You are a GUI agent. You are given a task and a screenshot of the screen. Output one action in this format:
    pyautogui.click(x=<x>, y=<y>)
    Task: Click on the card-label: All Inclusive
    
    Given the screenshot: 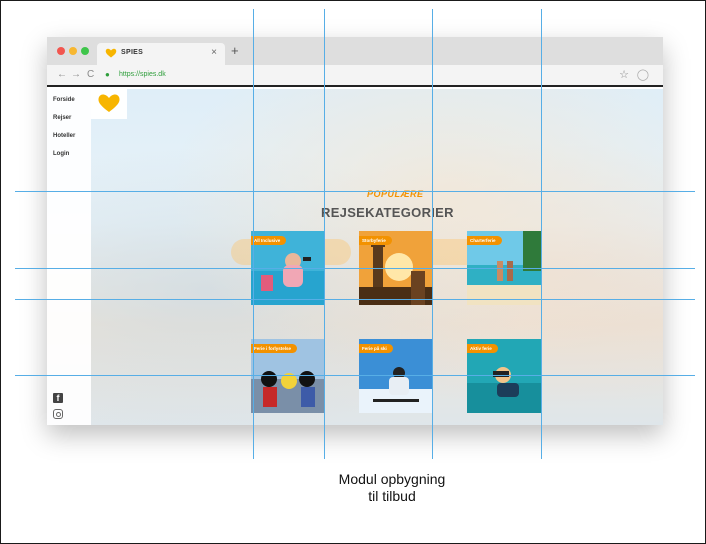 What is the action you would take?
    pyautogui.click(x=269, y=240)
    